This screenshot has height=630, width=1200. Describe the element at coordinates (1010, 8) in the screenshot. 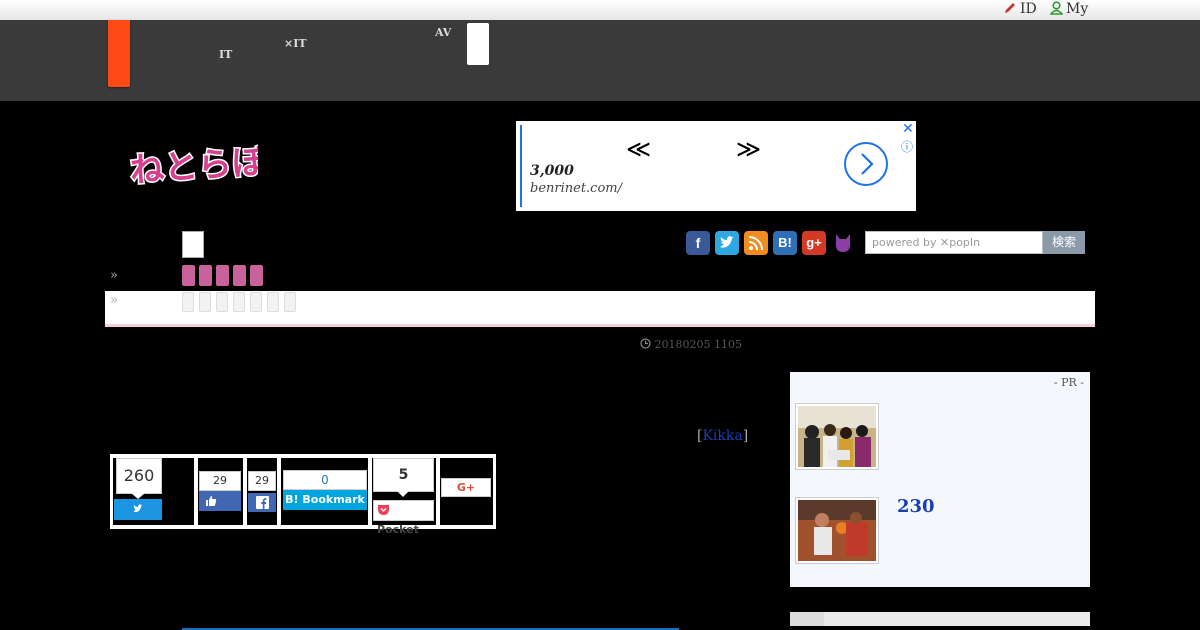

I see `pencil-icon` at that location.